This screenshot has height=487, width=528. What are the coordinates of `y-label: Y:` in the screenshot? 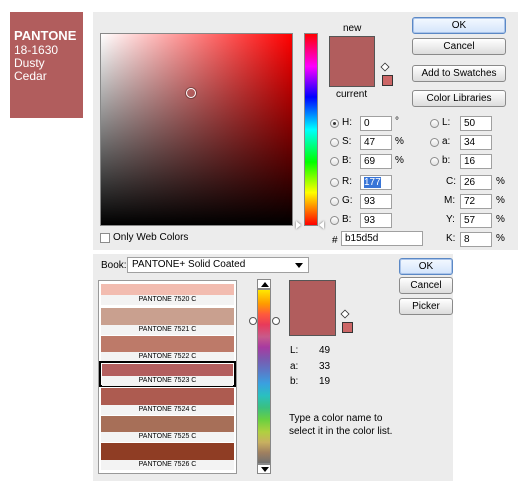 It's located at (450, 219).